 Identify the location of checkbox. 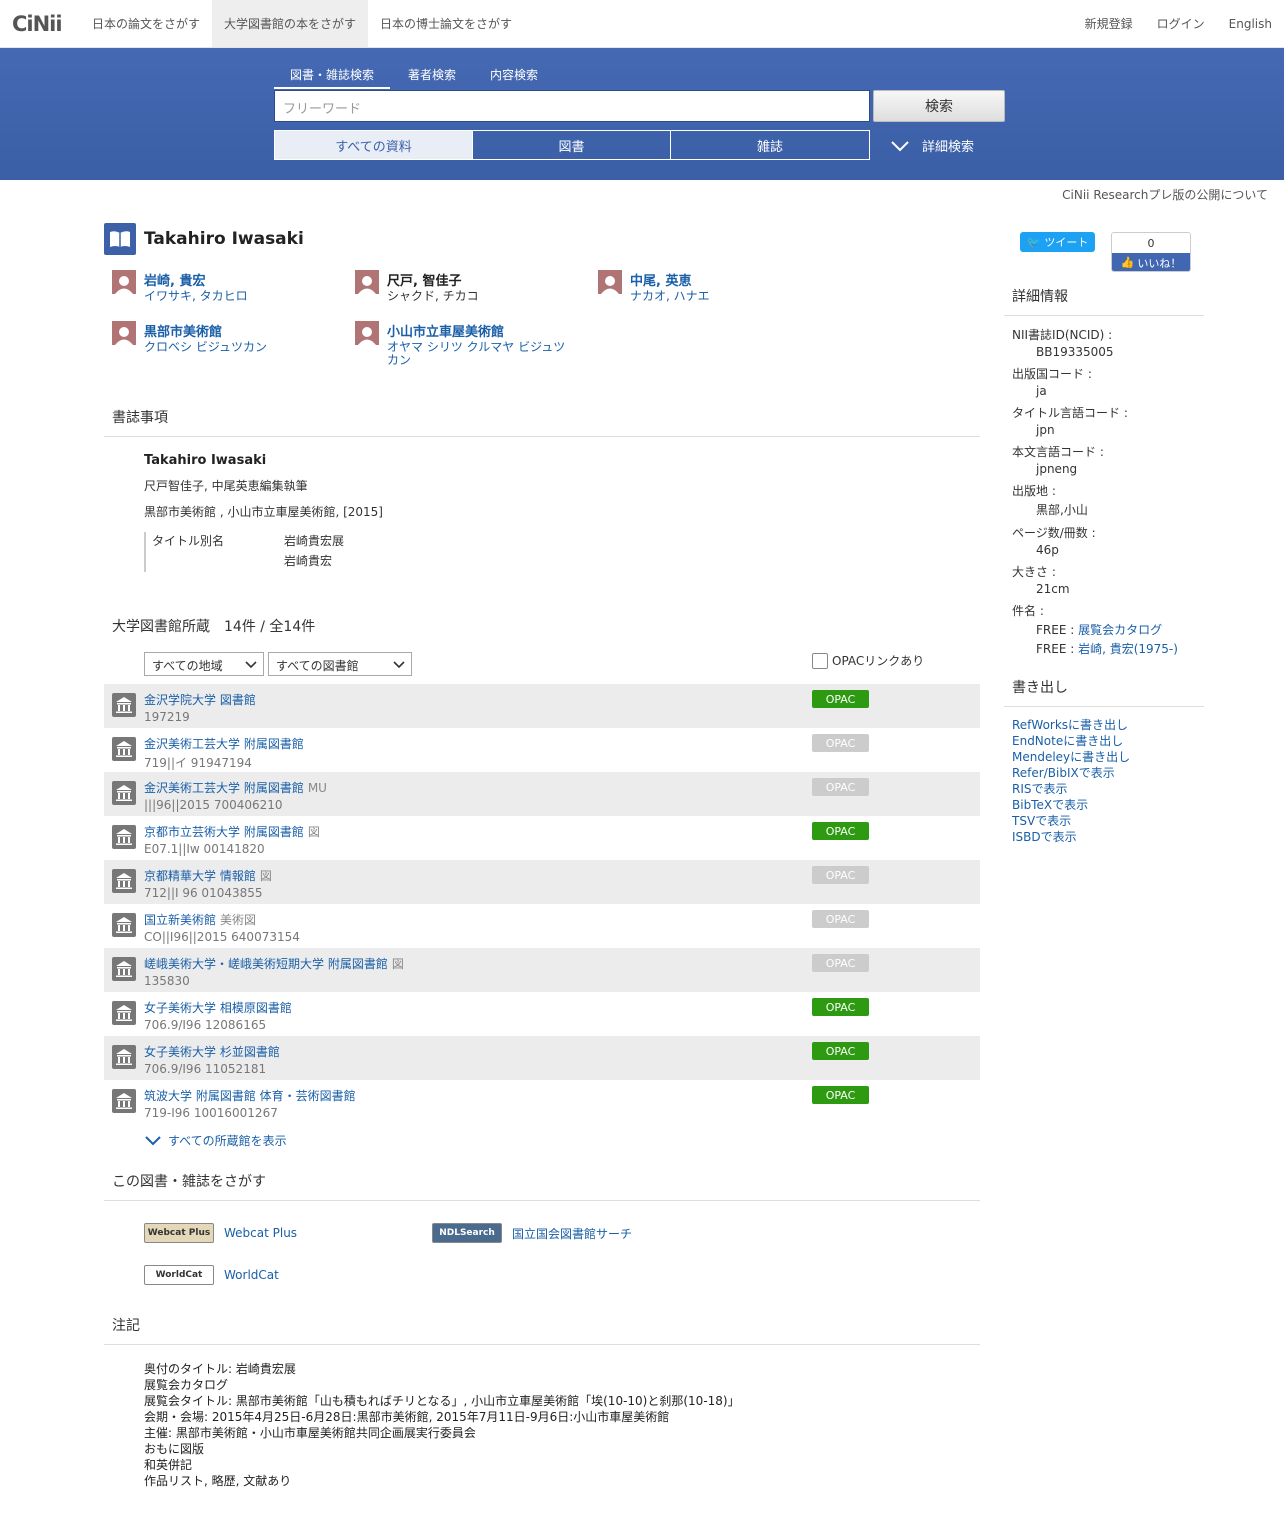
(820, 660).